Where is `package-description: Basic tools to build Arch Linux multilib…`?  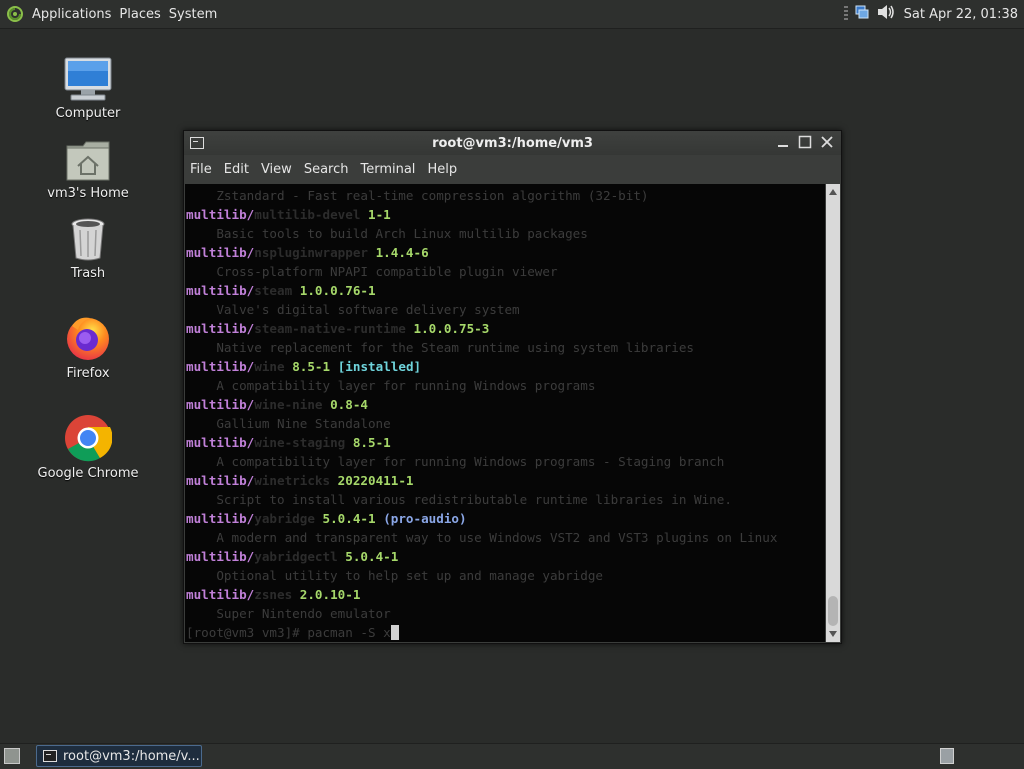 package-description: Basic tools to build Arch Linux multilib… is located at coordinates (387, 233).